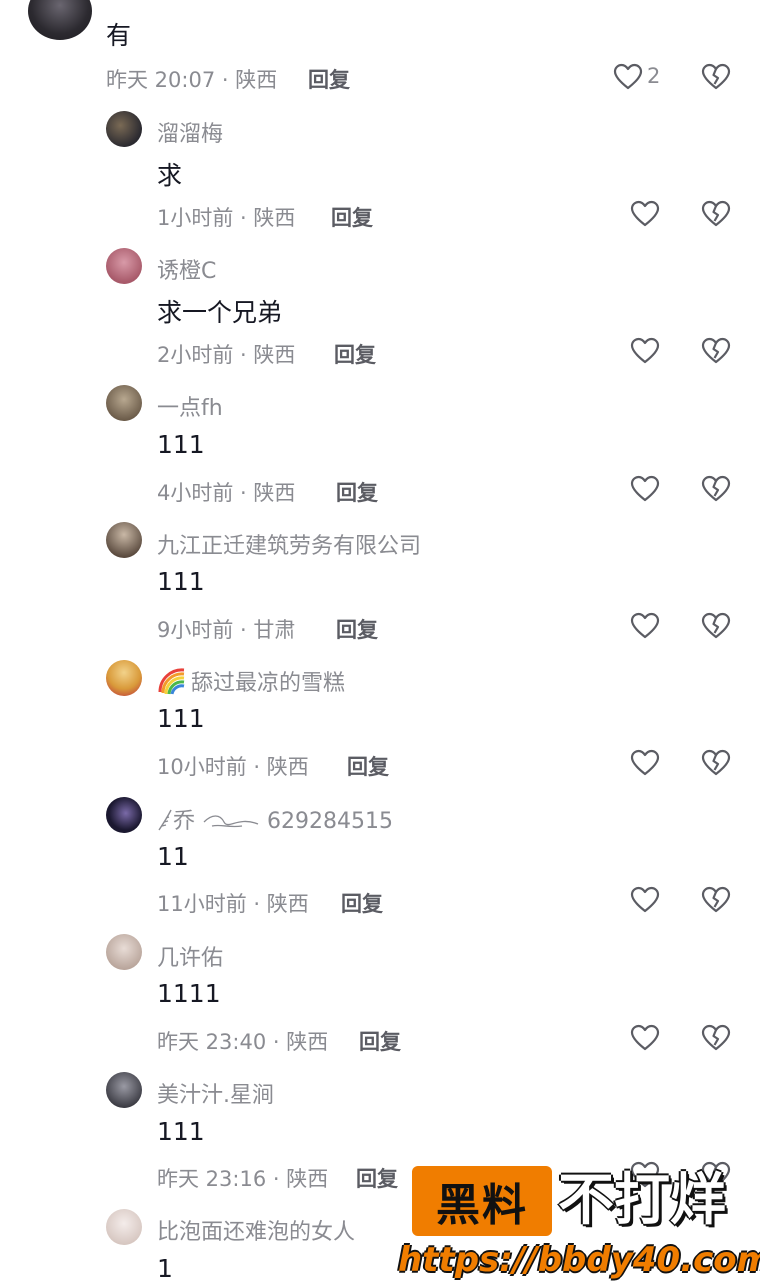 Image resolution: width=760 pixels, height=1283 pixels. What do you see at coordinates (165, 820) in the screenshot?
I see `feather-icon` at bounding box center [165, 820].